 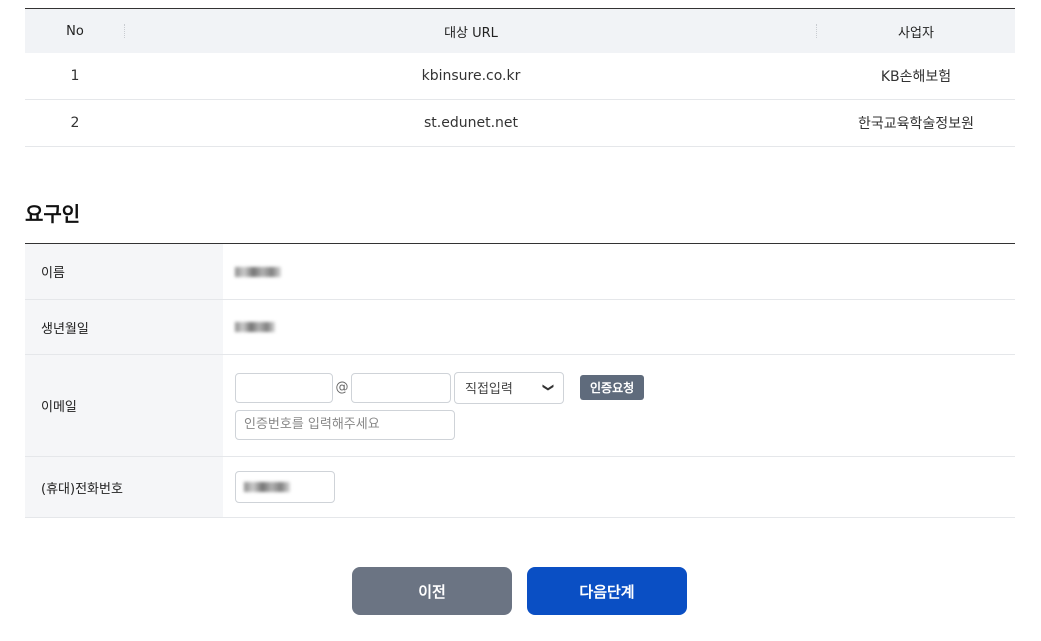 I want to click on row-url: st.edunet.net, so click(x=470, y=123).